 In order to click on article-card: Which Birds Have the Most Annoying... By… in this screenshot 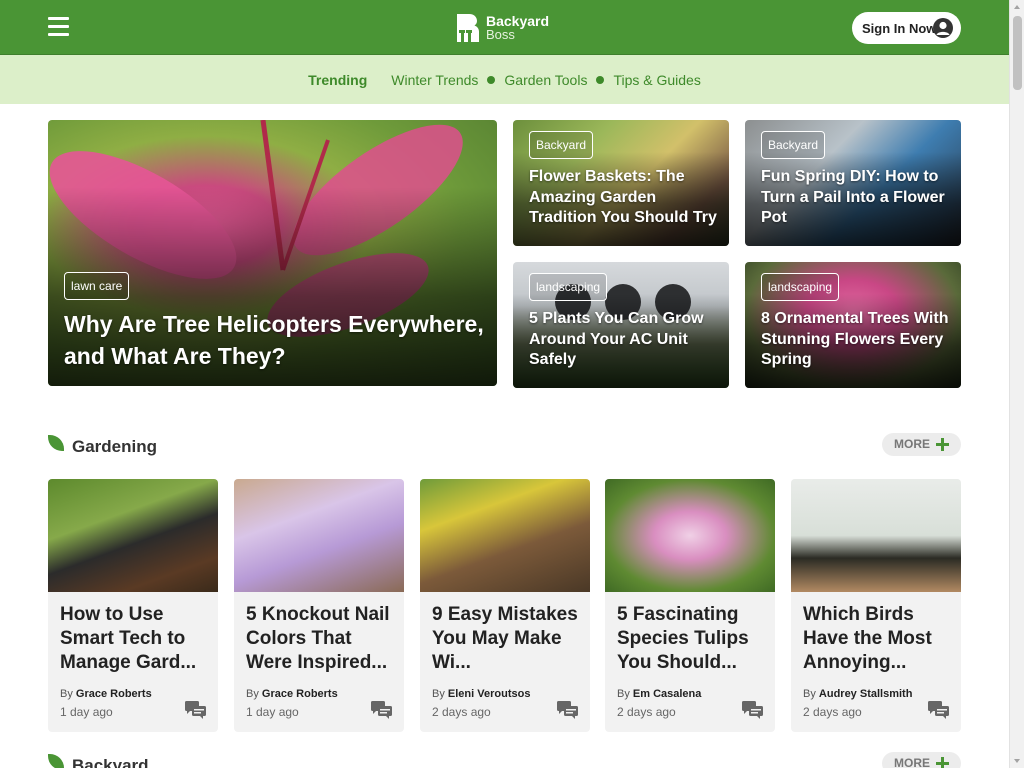, I will do `click(876, 605)`.